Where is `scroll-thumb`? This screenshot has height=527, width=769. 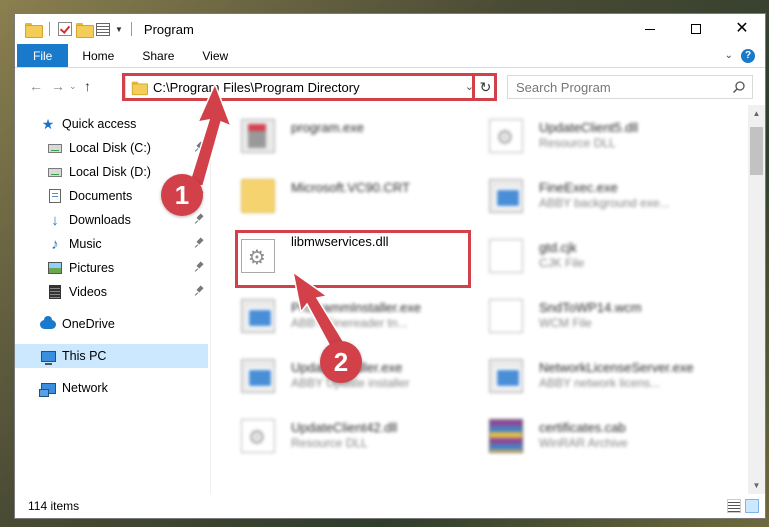
scroll-thumb is located at coordinates (756, 151).